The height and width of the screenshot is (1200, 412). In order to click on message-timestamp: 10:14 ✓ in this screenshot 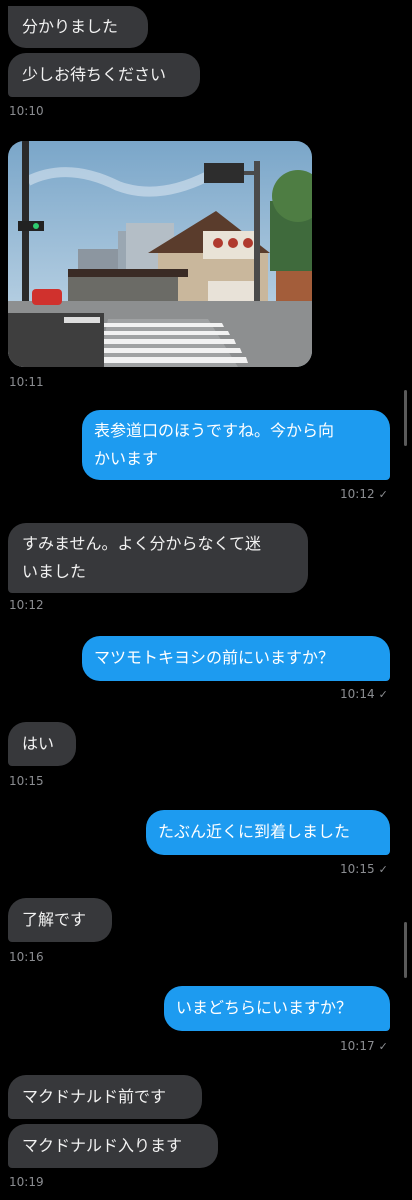, I will do `click(364, 694)`.